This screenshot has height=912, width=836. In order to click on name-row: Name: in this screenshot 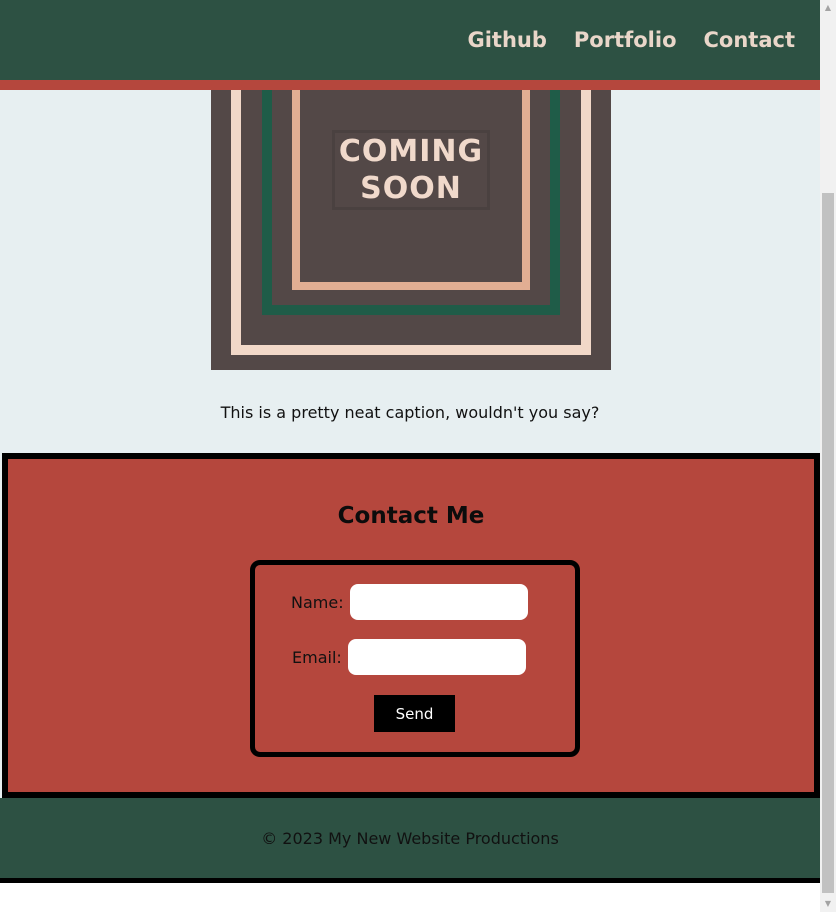, I will do `click(409, 602)`.